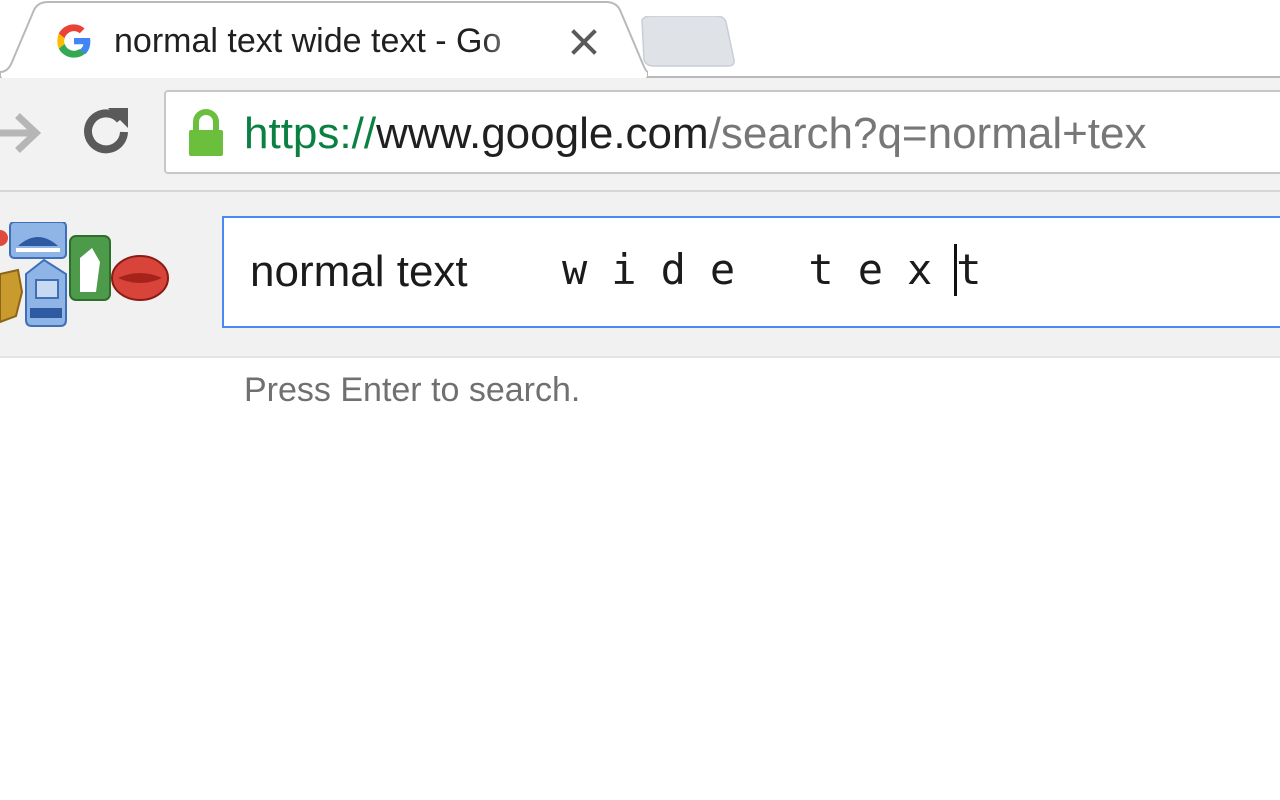 This screenshot has height=800, width=1280. What do you see at coordinates (22, 133) in the screenshot?
I see `forward-arrow-icon` at bounding box center [22, 133].